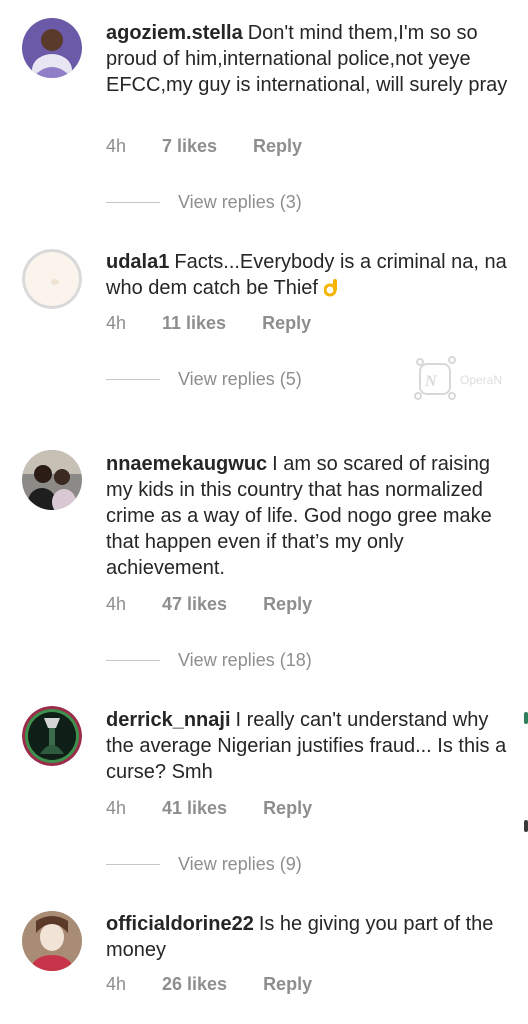 The width and height of the screenshot is (528, 1024). I want to click on view-replies-label: View replies (18), so click(245, 659).